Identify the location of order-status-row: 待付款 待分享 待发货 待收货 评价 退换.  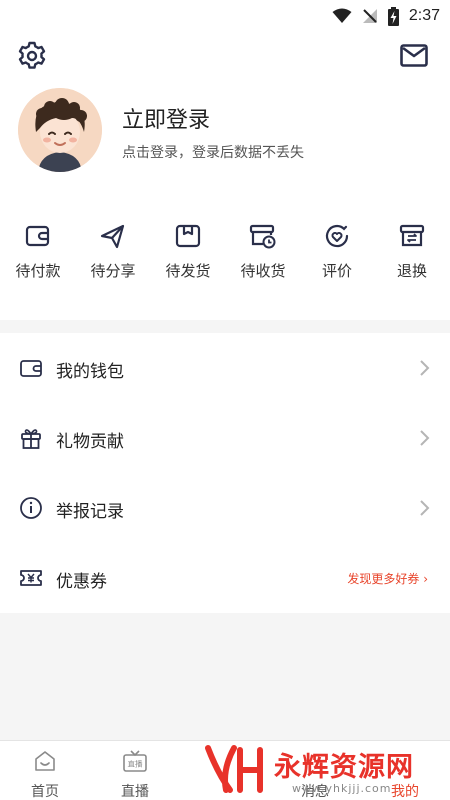
(225, 254).